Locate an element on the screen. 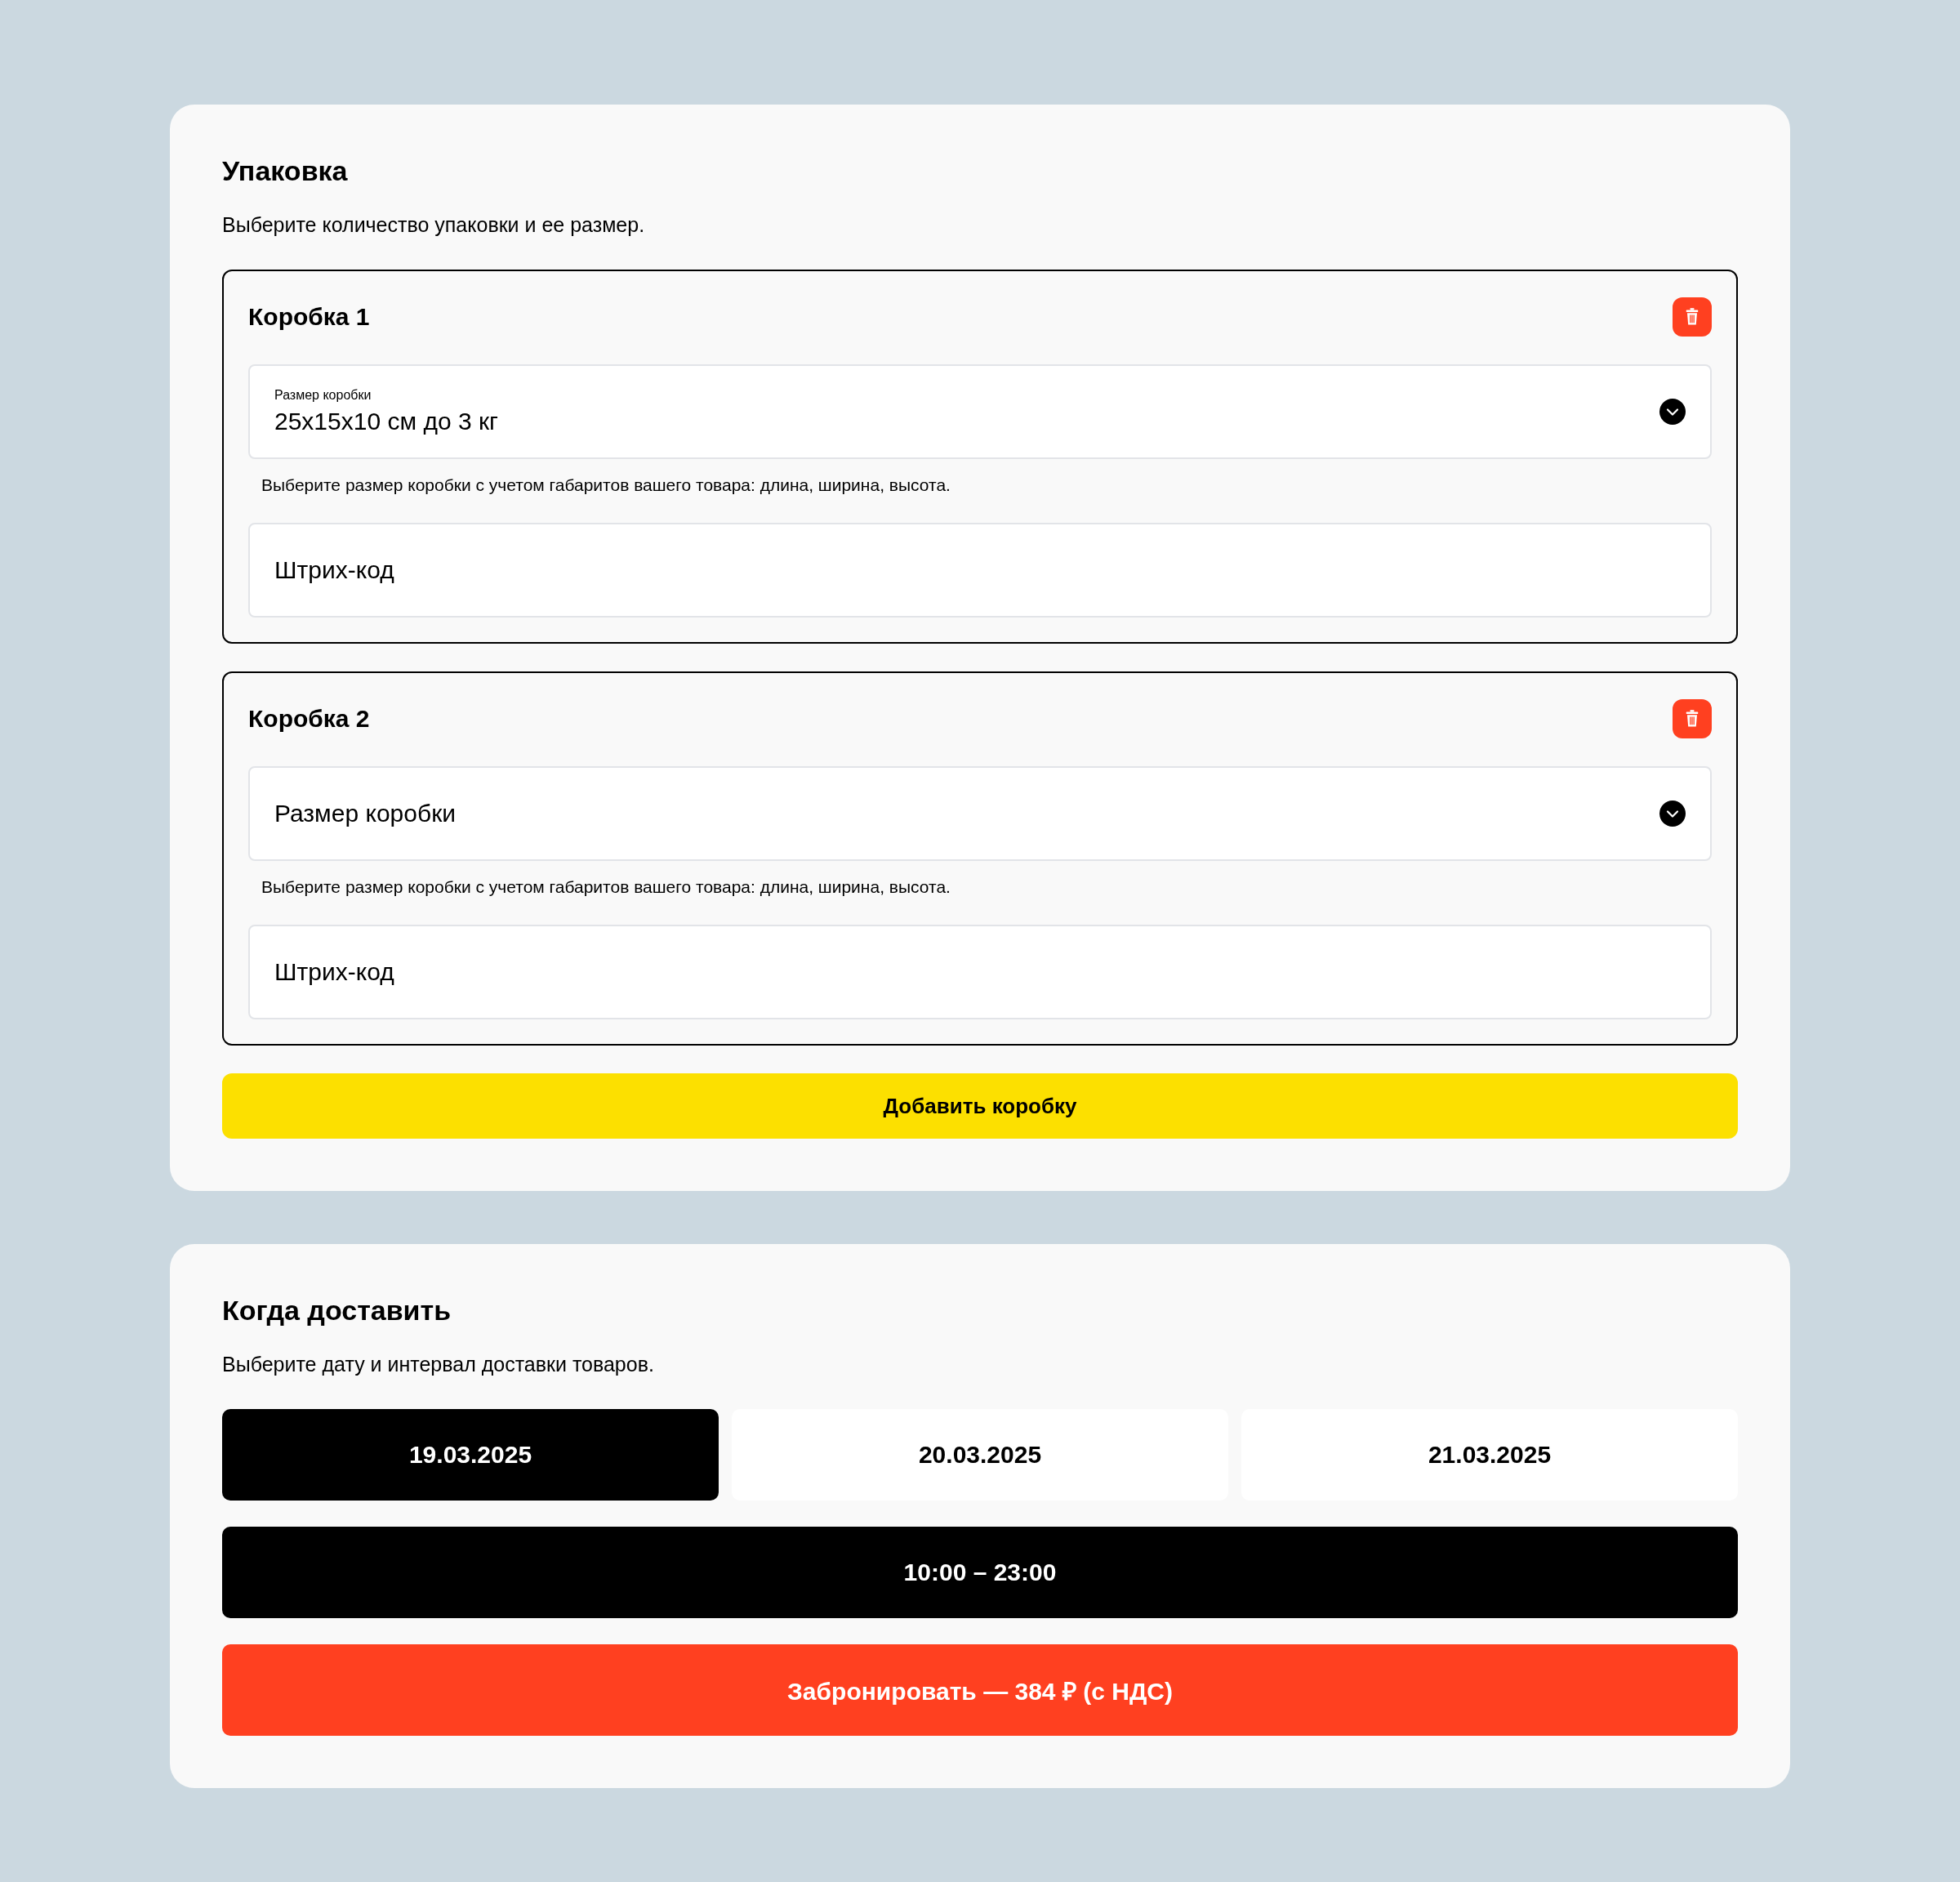  add-box-button: Добавить коробку is located at coordinates (980, 1106).